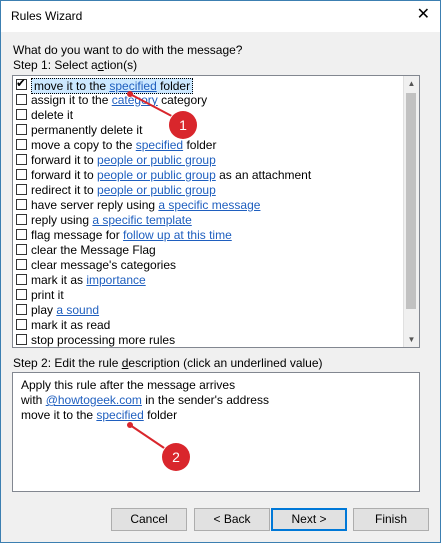 The width and height of the screenshot is (441, 543). What do you see at coordinates (103, 340) in the screenshot?
I see `action-text-pre: stop processing more rules` at bounding box center [103, 340].